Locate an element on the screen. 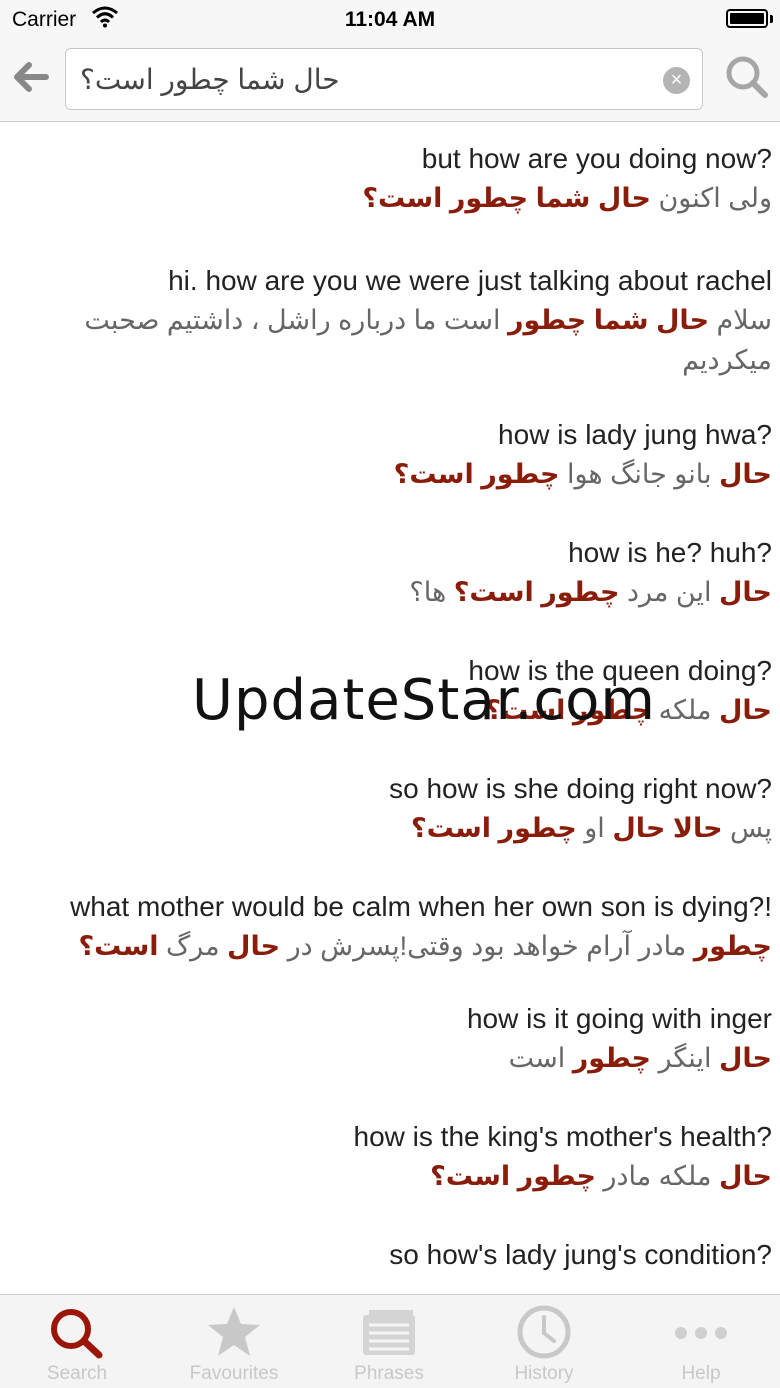 Image resolution: width=780 pixels, height=1388 pixels. result-english: how is the queen doing? is located at coordinates (620, 670).